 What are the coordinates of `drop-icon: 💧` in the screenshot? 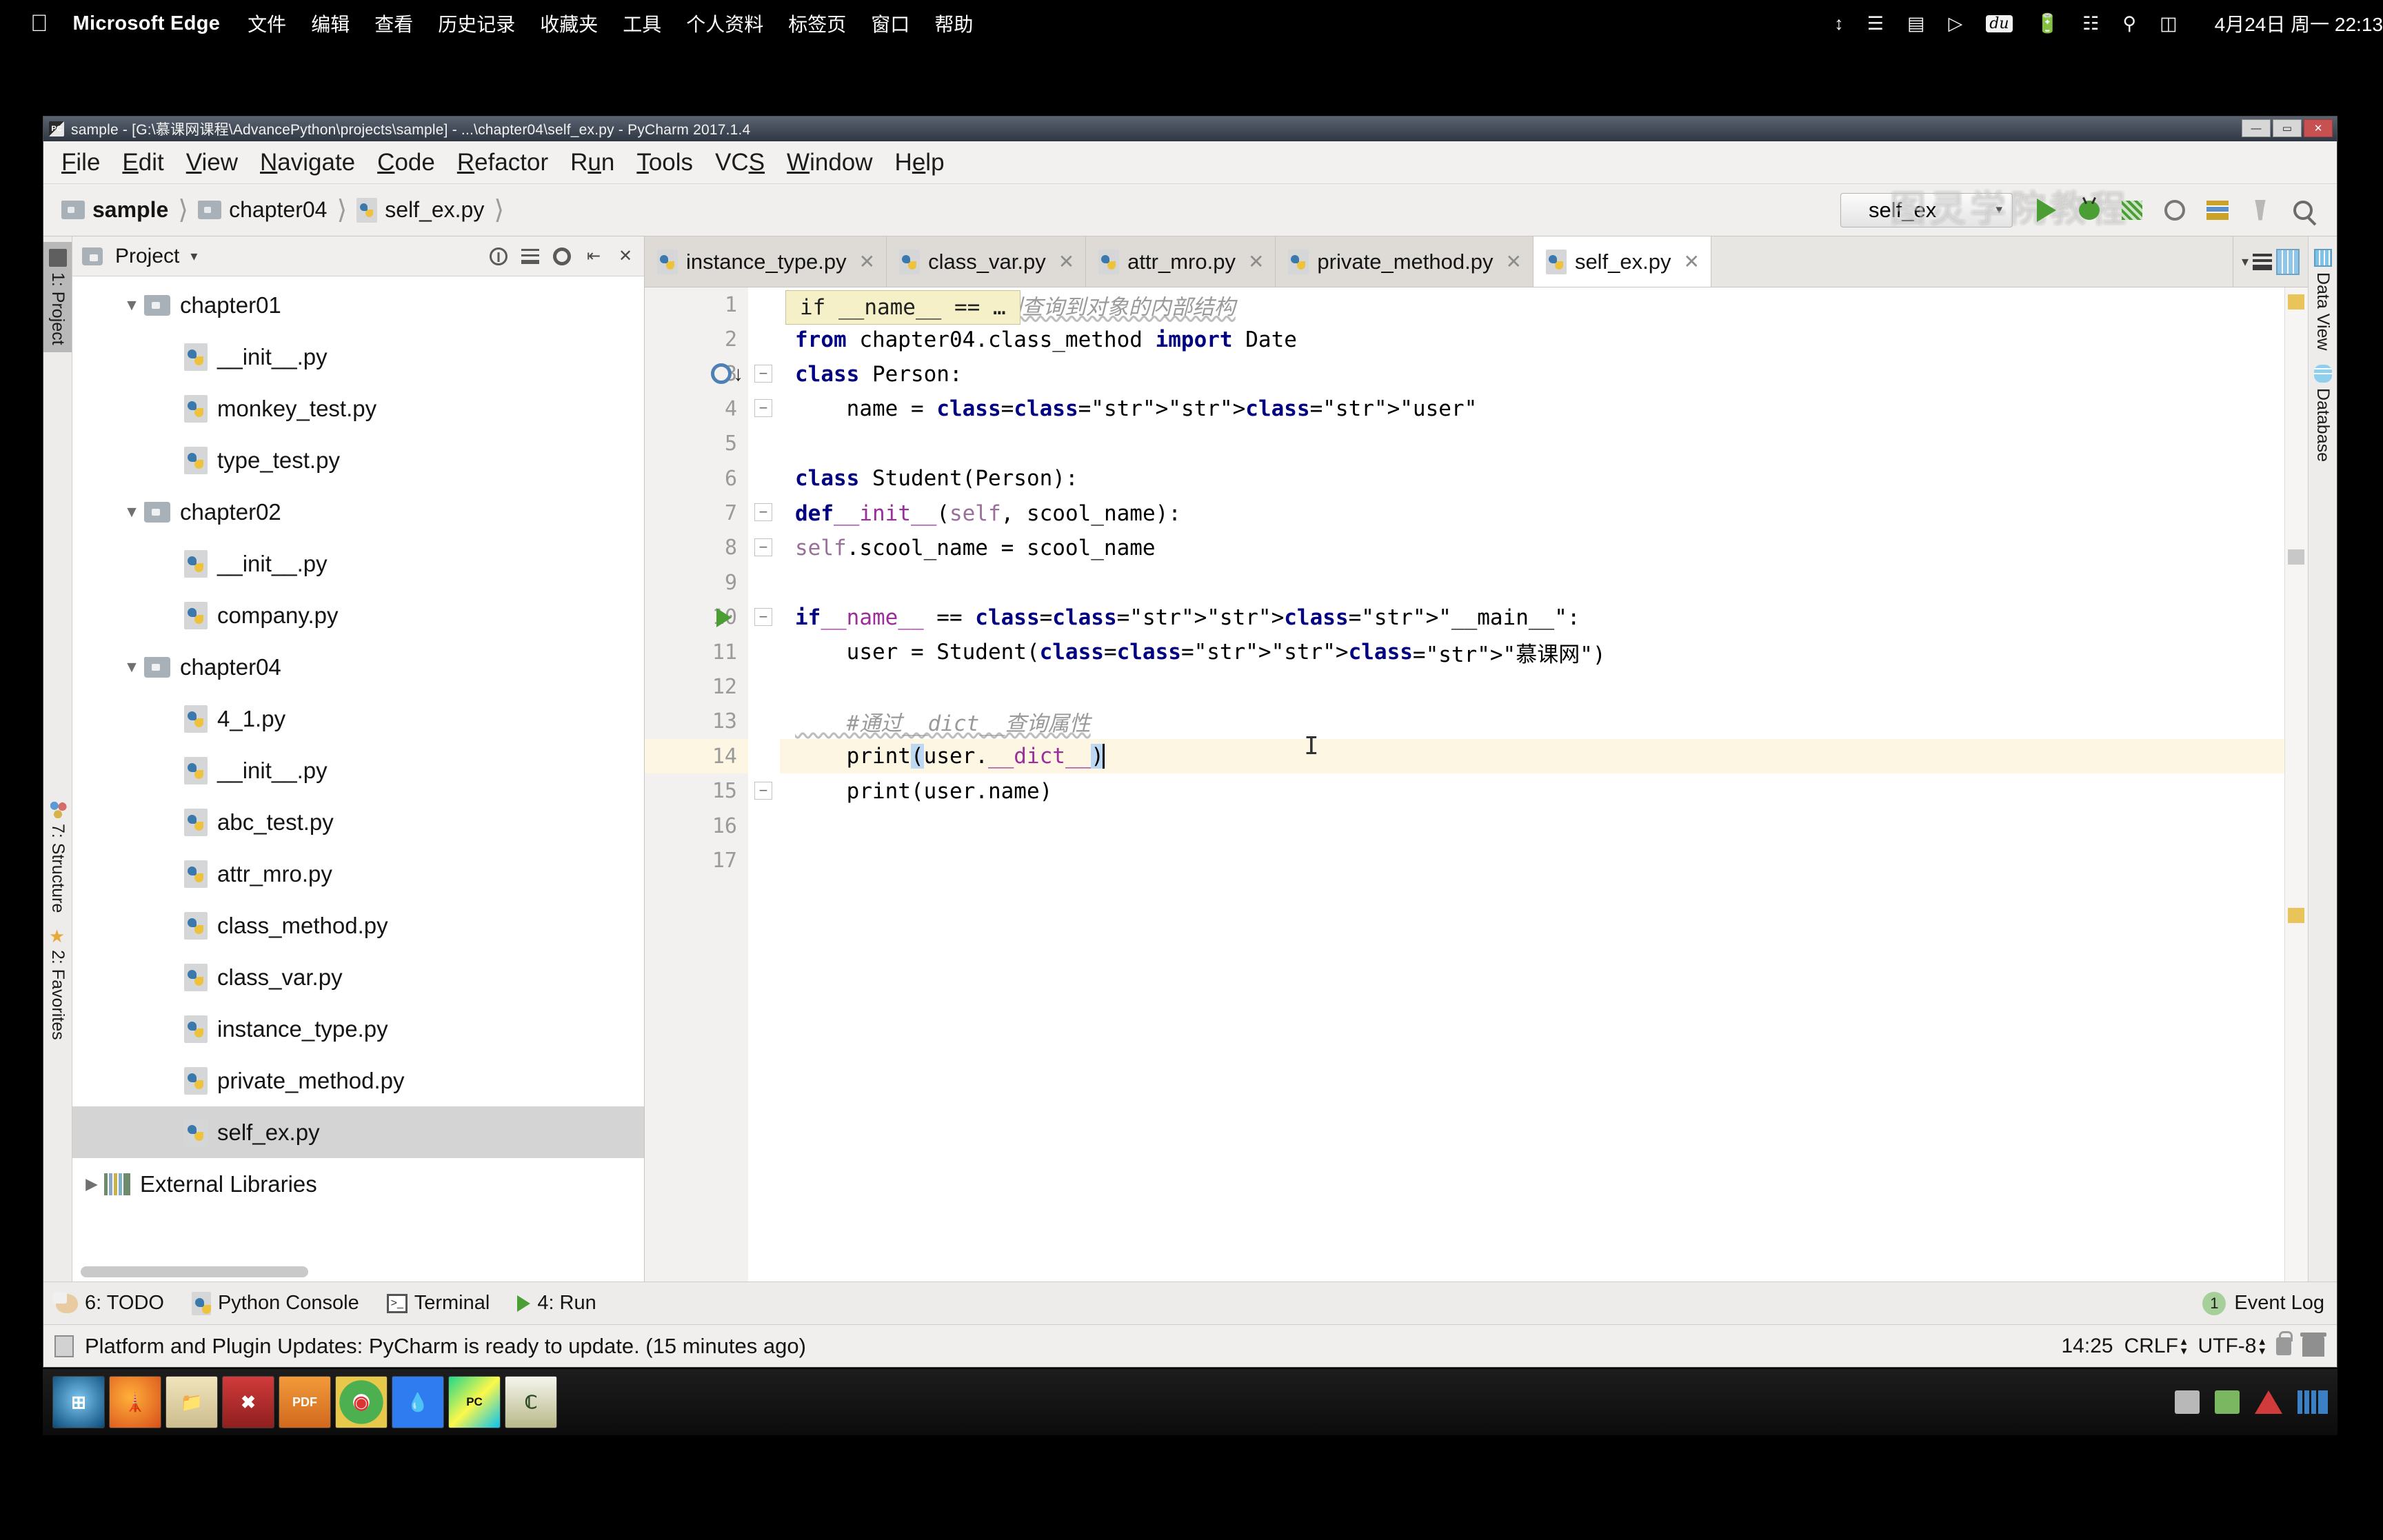 It's located at (418, 1402).